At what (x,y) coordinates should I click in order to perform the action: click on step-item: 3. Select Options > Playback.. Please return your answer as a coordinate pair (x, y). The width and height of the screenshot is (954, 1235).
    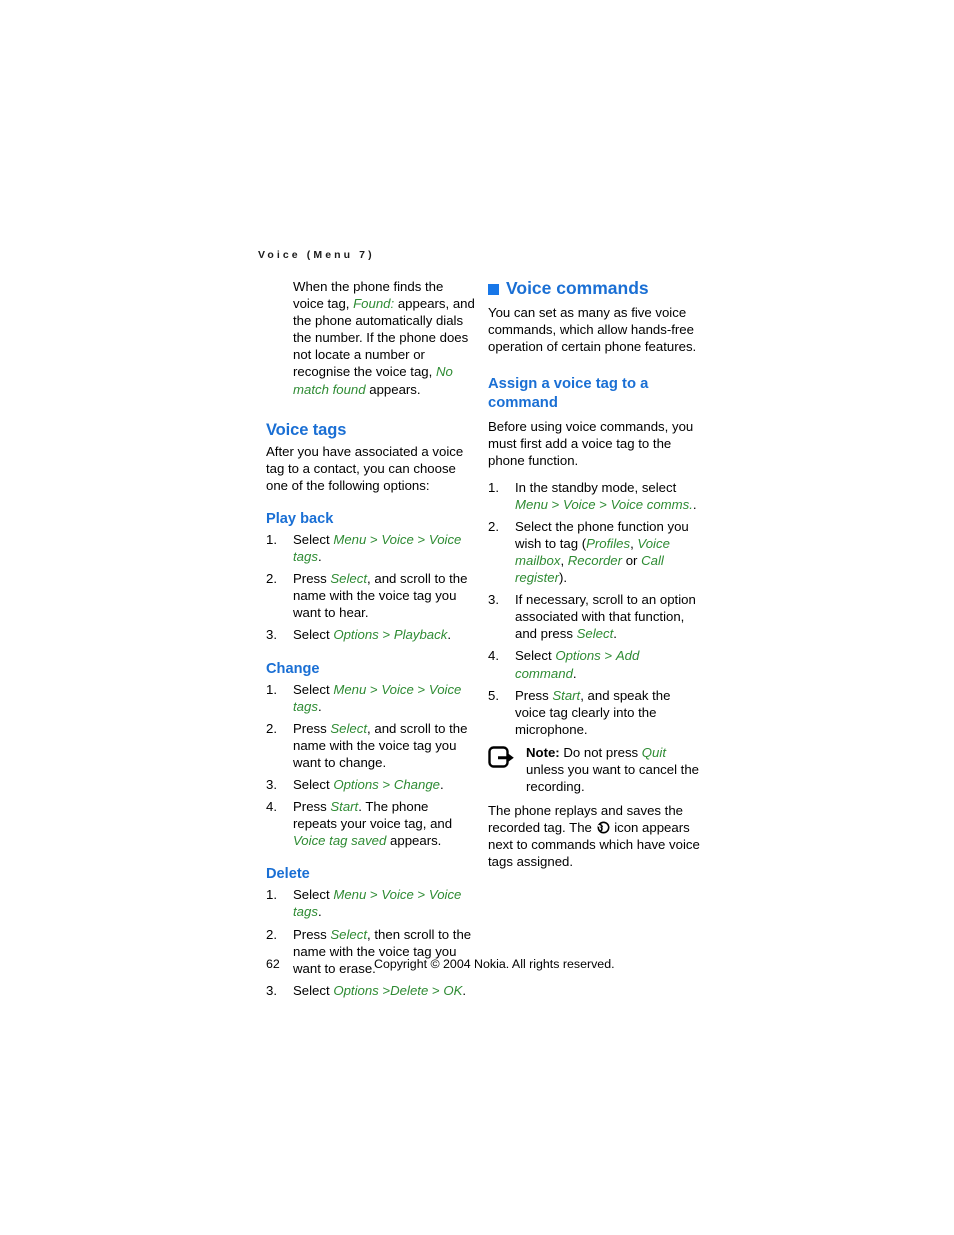
    Looking at the image, I should click on (371, 634).